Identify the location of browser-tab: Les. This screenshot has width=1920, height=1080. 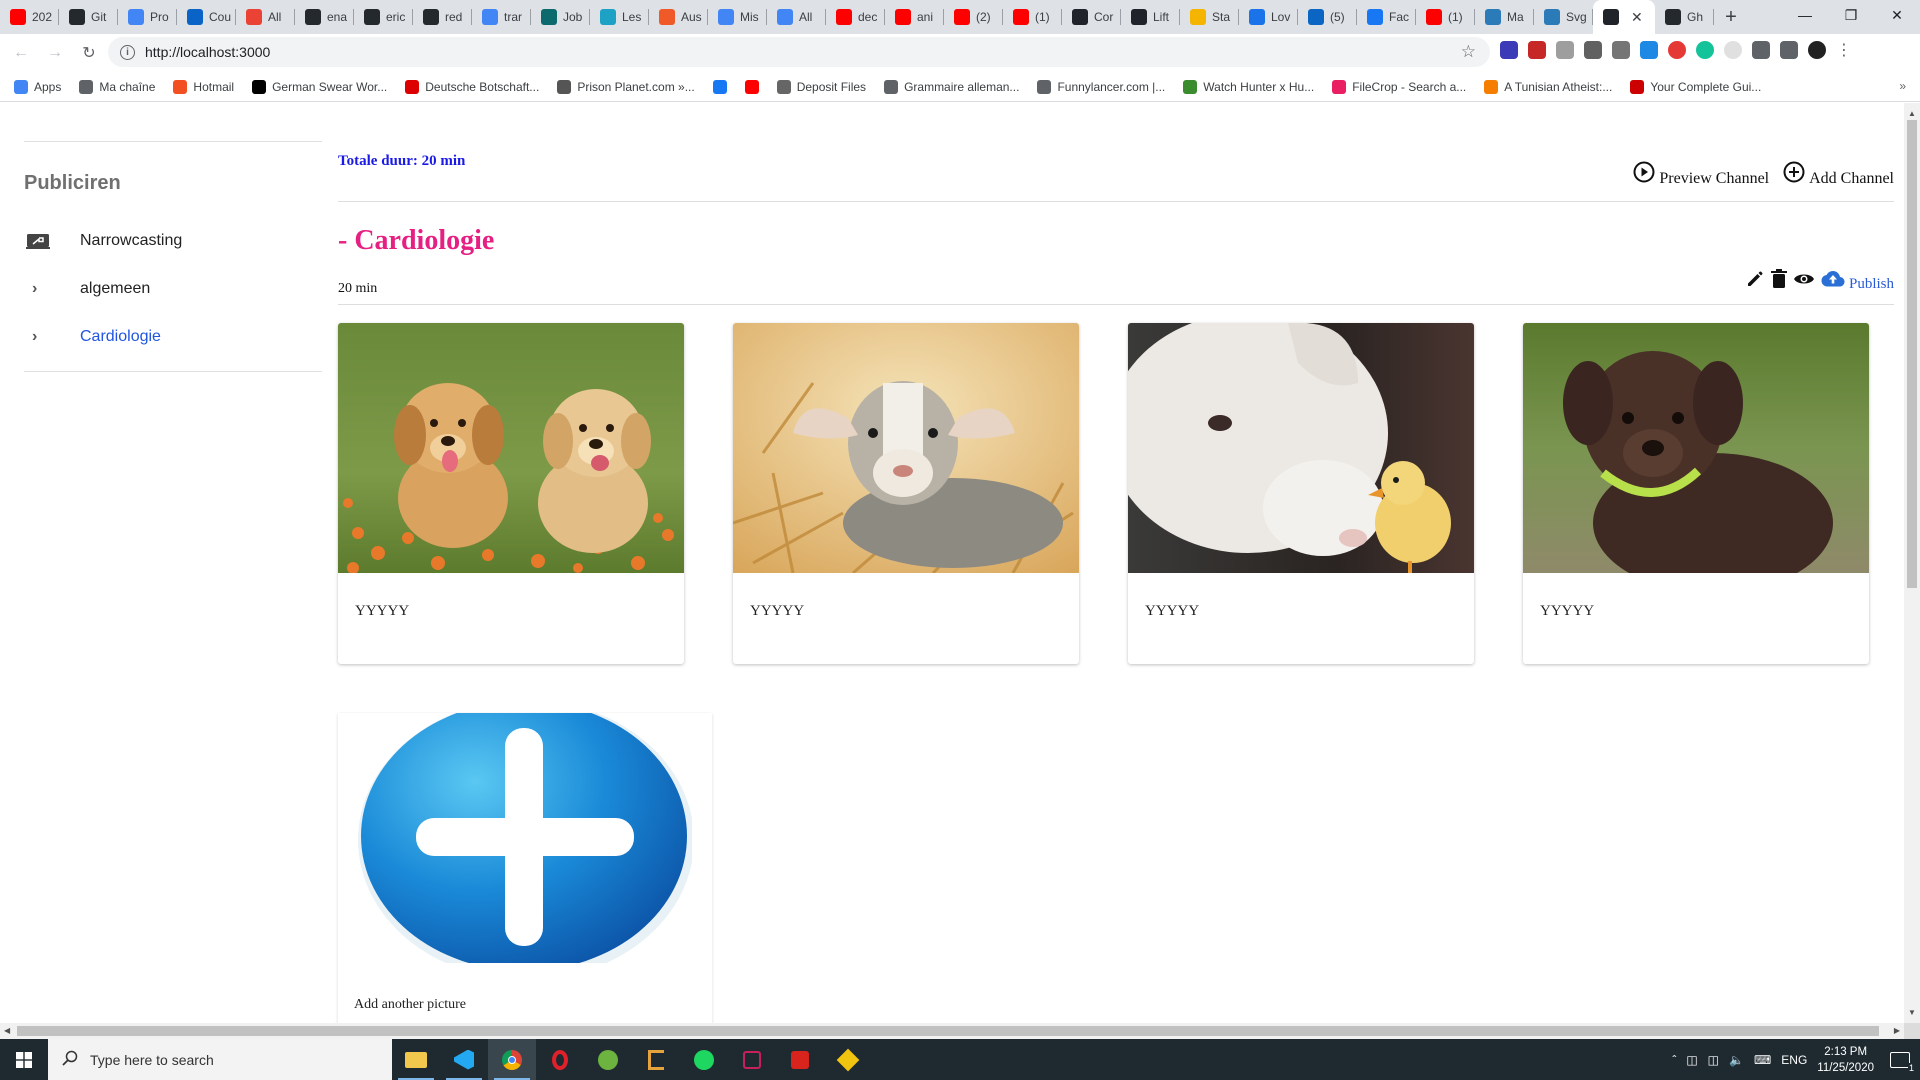
(619, 17).